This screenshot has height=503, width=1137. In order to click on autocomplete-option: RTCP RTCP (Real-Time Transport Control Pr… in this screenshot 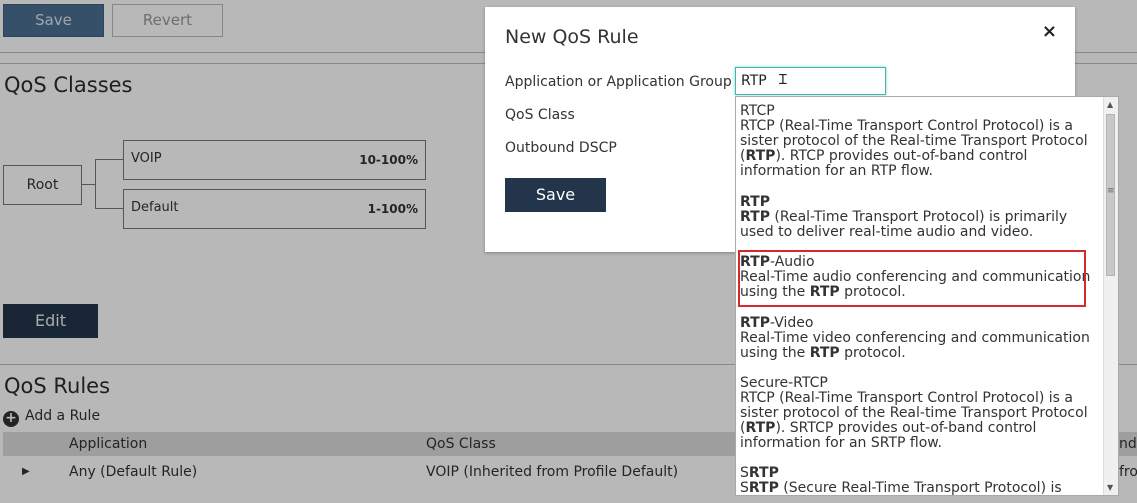, I will do `click(917, 141)`.